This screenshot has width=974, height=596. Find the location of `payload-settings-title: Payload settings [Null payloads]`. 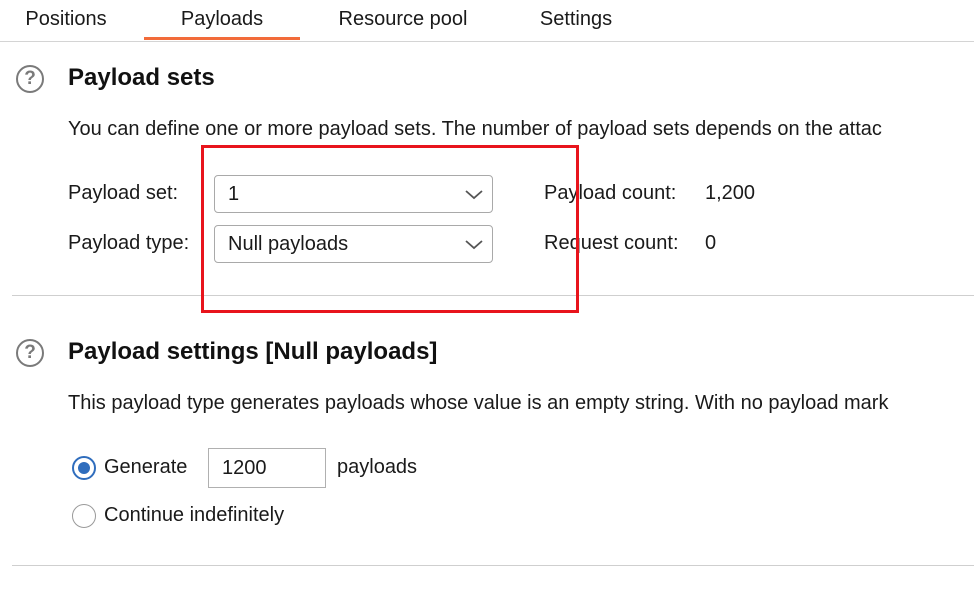

payload-settings-title: Payload settings [Null payloads] is located at coordinates (253, 351).